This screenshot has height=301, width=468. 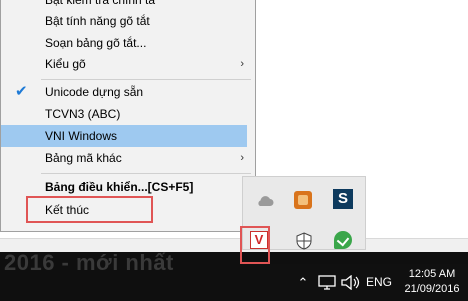 What do you see at coordinates (379, 282) in the screenshot?
I see `language-indicator: ENG` at bounding box center [379, 282].